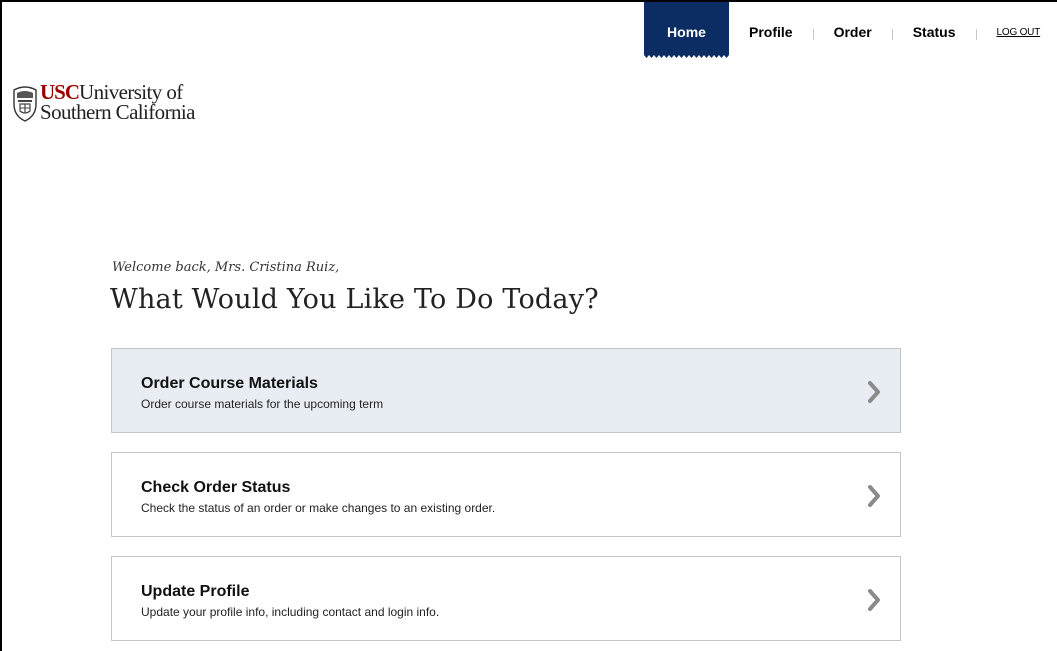 Image resolution: width=1057 pixels, height=651 pixels. What do you see at coordinates (686, 55) in the screenshot?
I see `tab-zigzag-edge` at bounding box center [686, 55].